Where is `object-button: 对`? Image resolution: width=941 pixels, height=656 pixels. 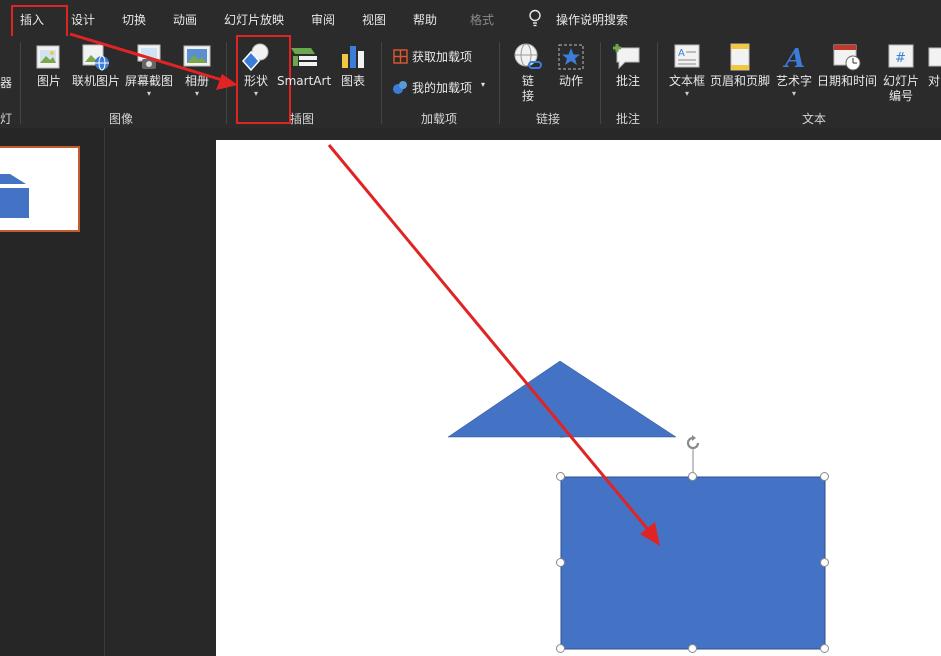 object-button: 对 is located at coordinates (934, 65).